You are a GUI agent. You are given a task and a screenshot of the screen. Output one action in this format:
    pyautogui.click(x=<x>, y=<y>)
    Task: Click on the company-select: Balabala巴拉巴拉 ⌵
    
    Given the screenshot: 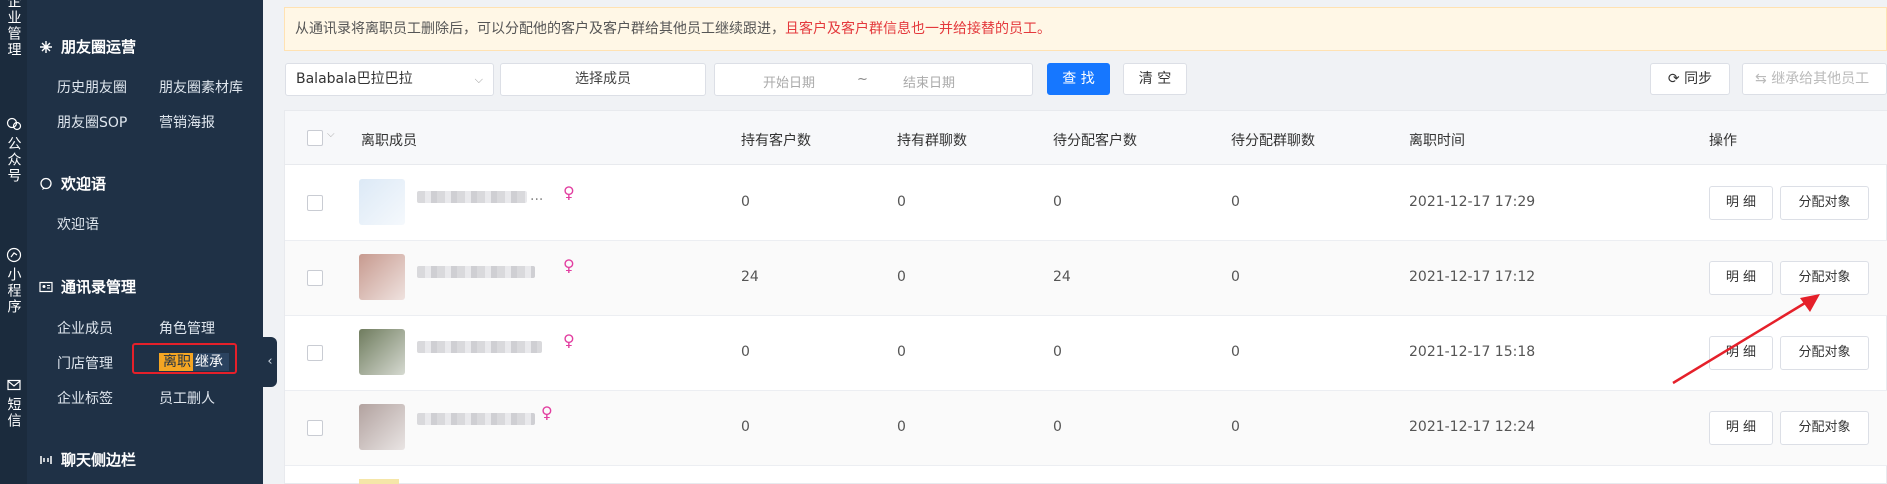 What is the action you would take?
    pyautogui.click(x=389, y=79)
    